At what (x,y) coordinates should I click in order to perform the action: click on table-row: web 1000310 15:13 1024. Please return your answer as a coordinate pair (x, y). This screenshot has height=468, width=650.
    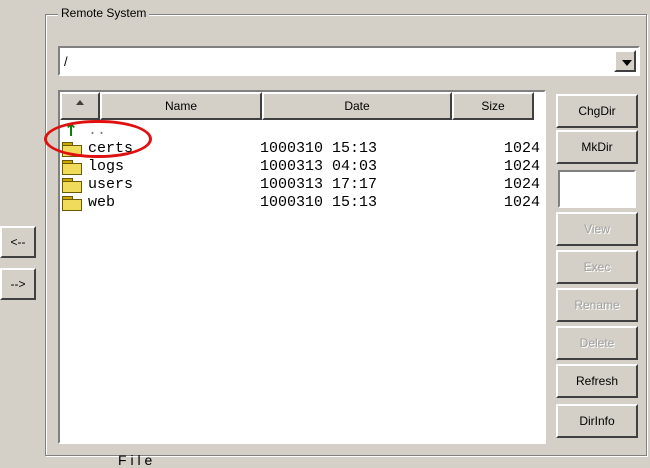
    Looking at the image, I should click on (302, 203).